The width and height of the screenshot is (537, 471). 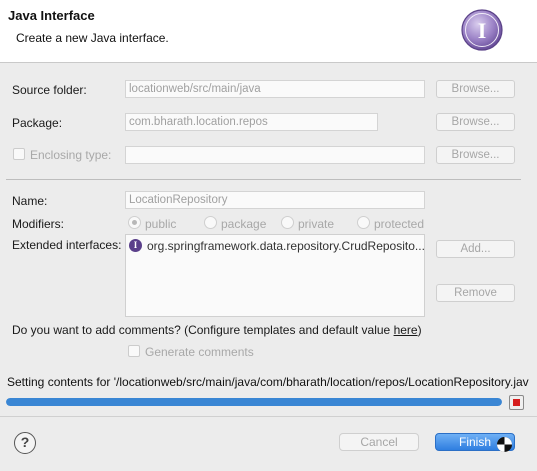 I want to click on cancel-button: Cancel, so click(x=379, y=442).